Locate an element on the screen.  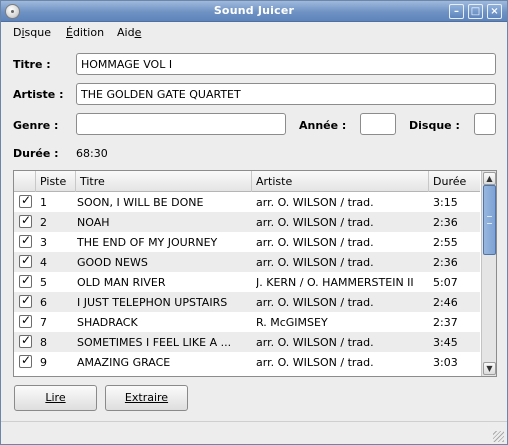
extract-button-label: Extraire is located at coordinates (146, 397).